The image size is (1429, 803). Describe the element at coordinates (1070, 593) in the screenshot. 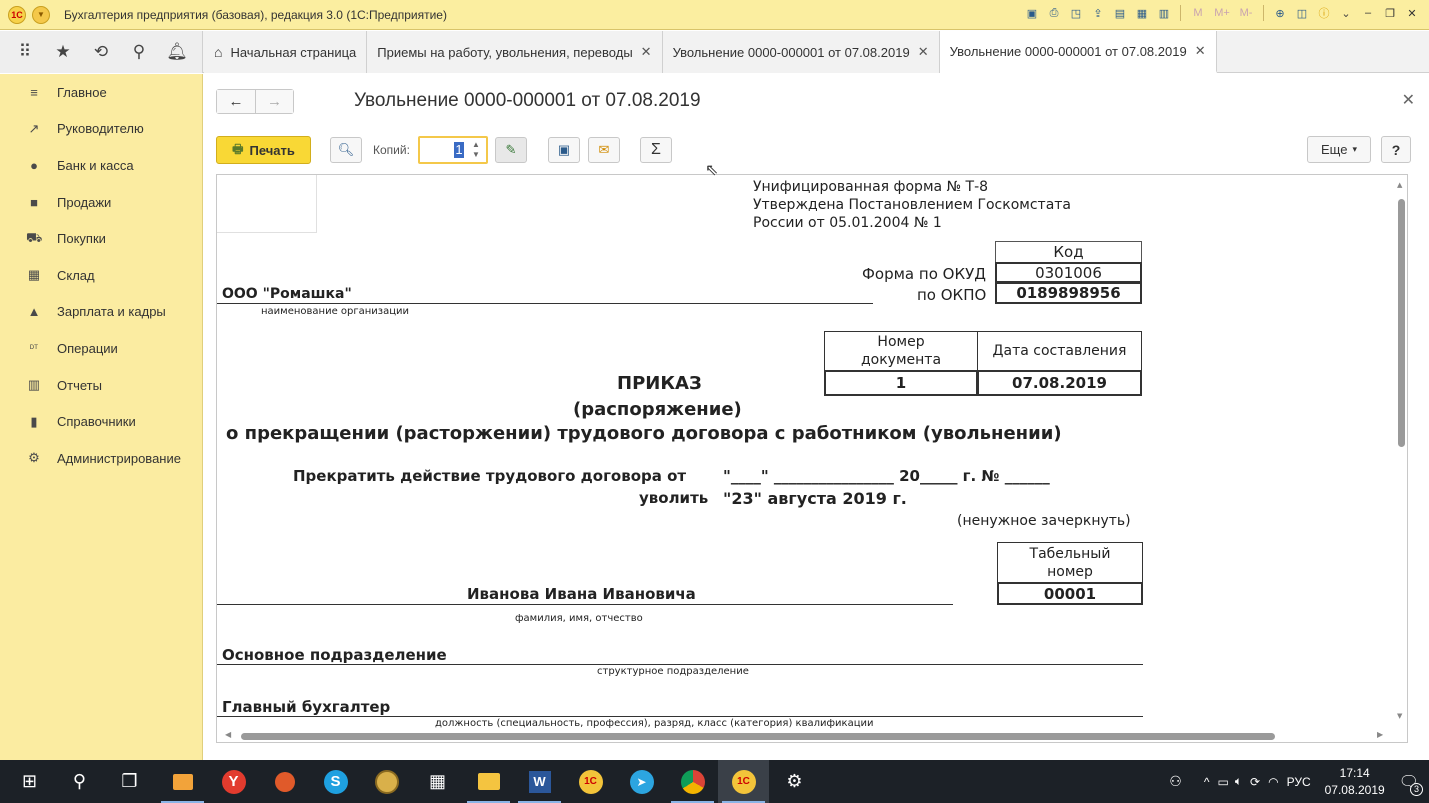

I see `tab-number: 00001` at that location.